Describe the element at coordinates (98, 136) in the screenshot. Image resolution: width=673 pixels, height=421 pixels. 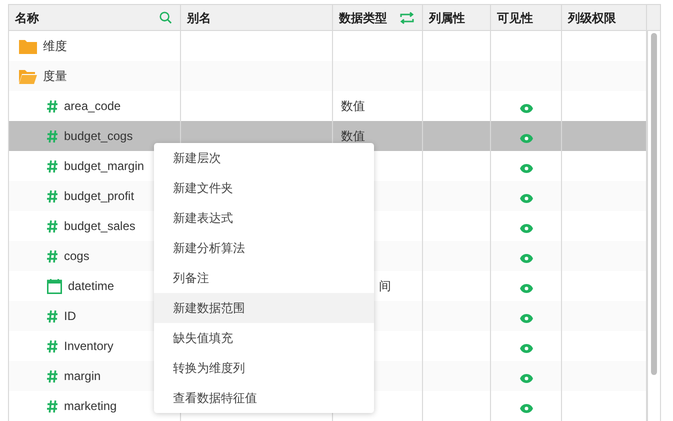
I see `field-name: budget_cogs` at that location.